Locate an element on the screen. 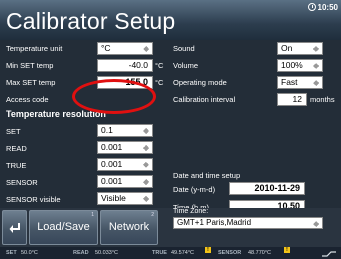 This screenshot has width=341, height=259. status-set-value: 50.0°C is located at coordinates (29, 253).